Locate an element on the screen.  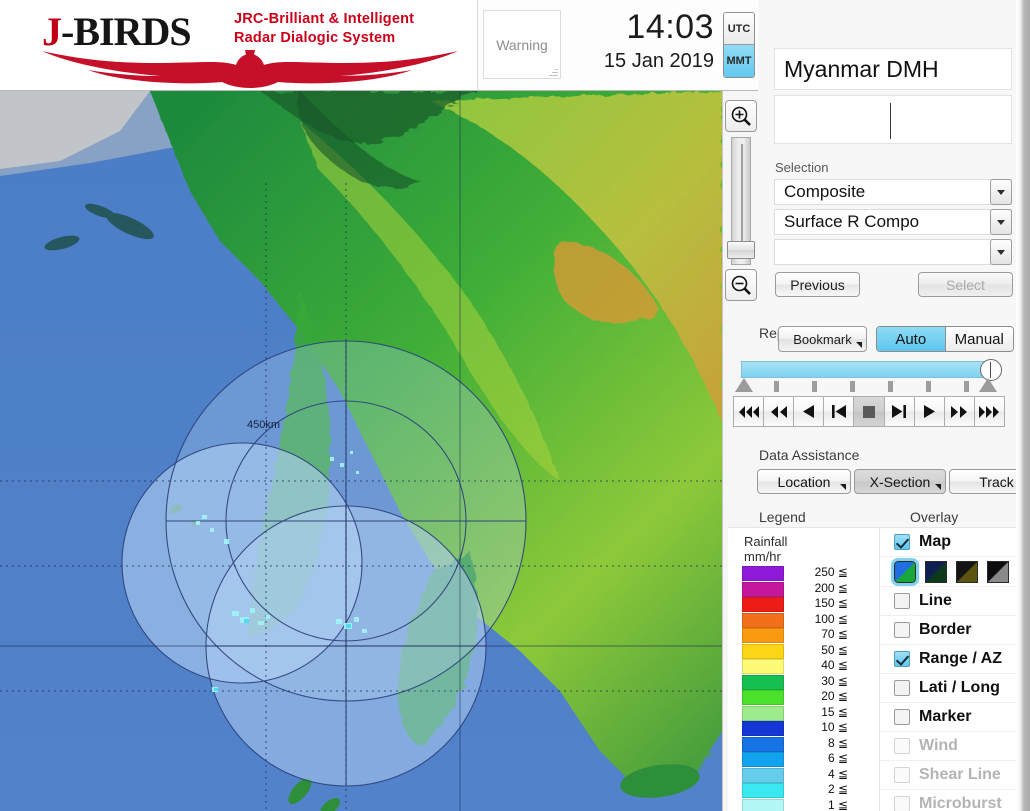
skip-to-end-button is located at coordinates (989, 411).